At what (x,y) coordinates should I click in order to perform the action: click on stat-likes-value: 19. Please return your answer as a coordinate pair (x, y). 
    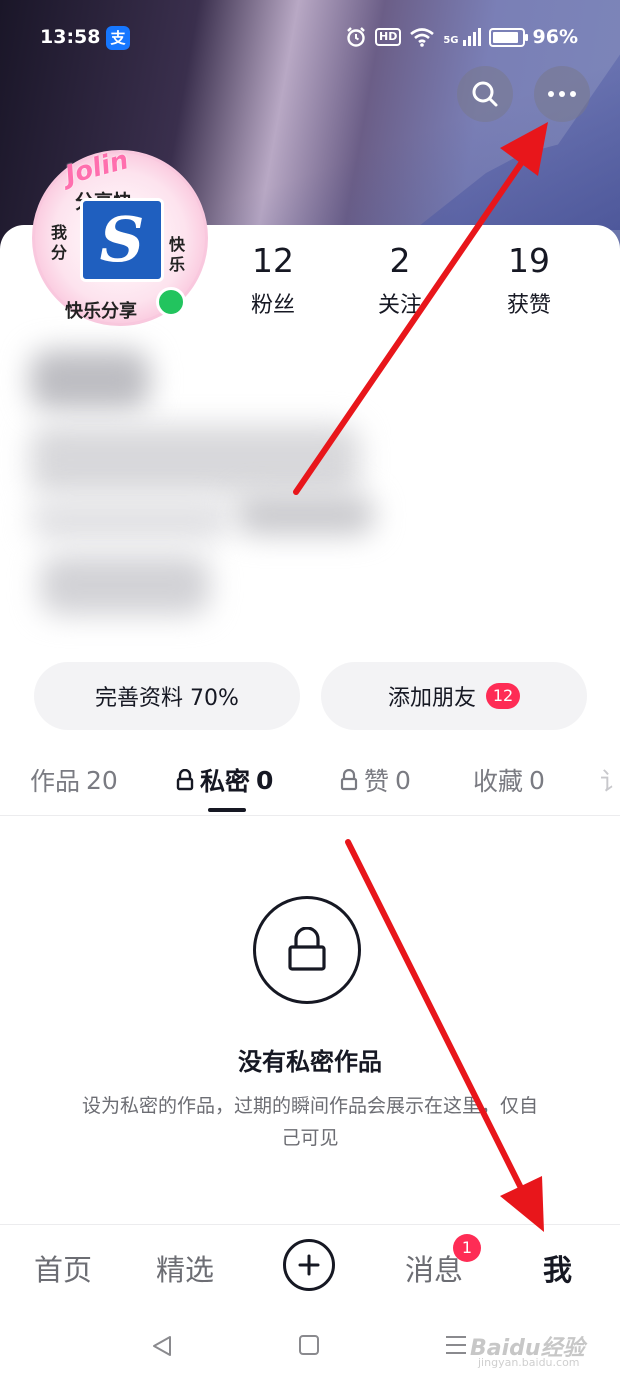
    Looking at the image, I should click on (529, 260).